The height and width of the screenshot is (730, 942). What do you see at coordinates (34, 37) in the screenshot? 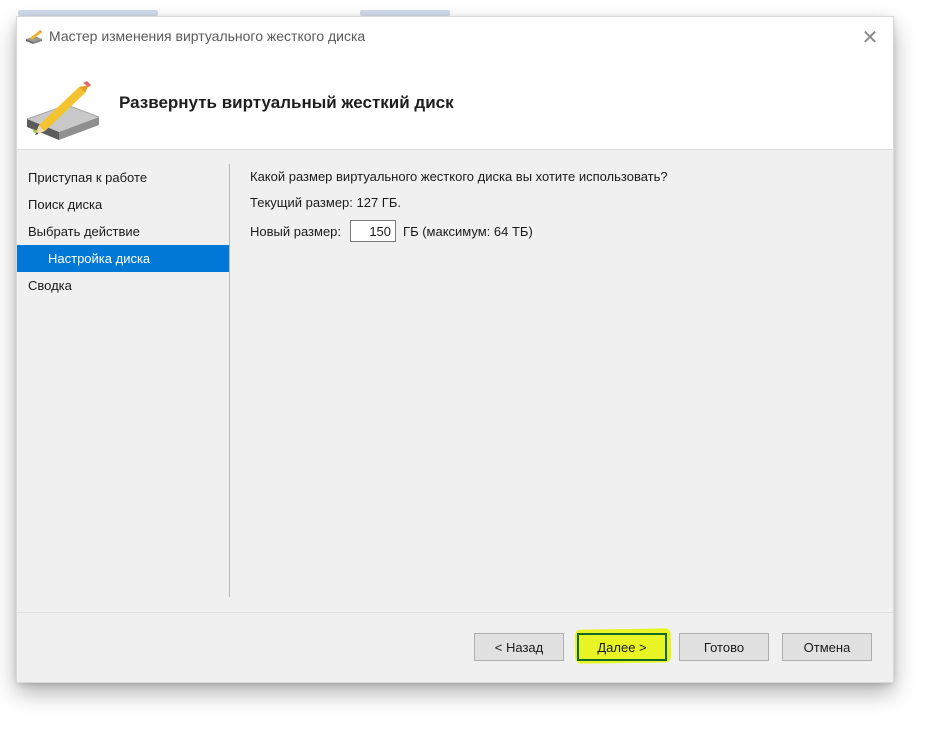
I see `disk-wizard-icon` at bounding box center [34, 37].